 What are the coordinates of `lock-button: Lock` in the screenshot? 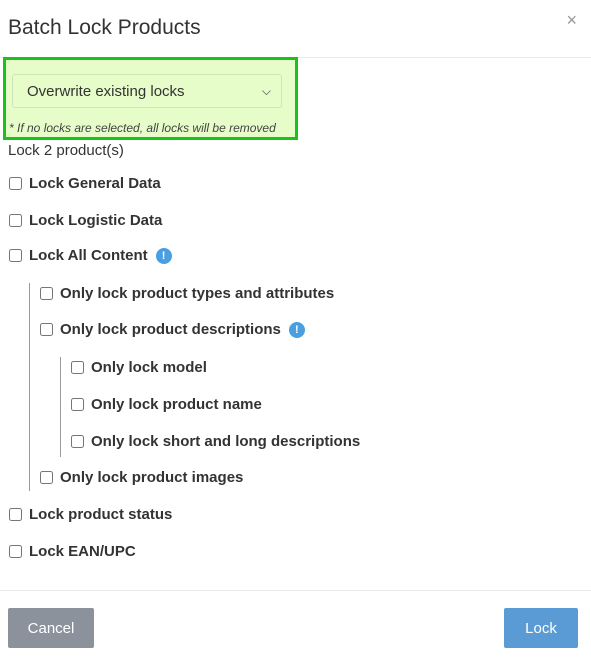 It's located at (541, 628).